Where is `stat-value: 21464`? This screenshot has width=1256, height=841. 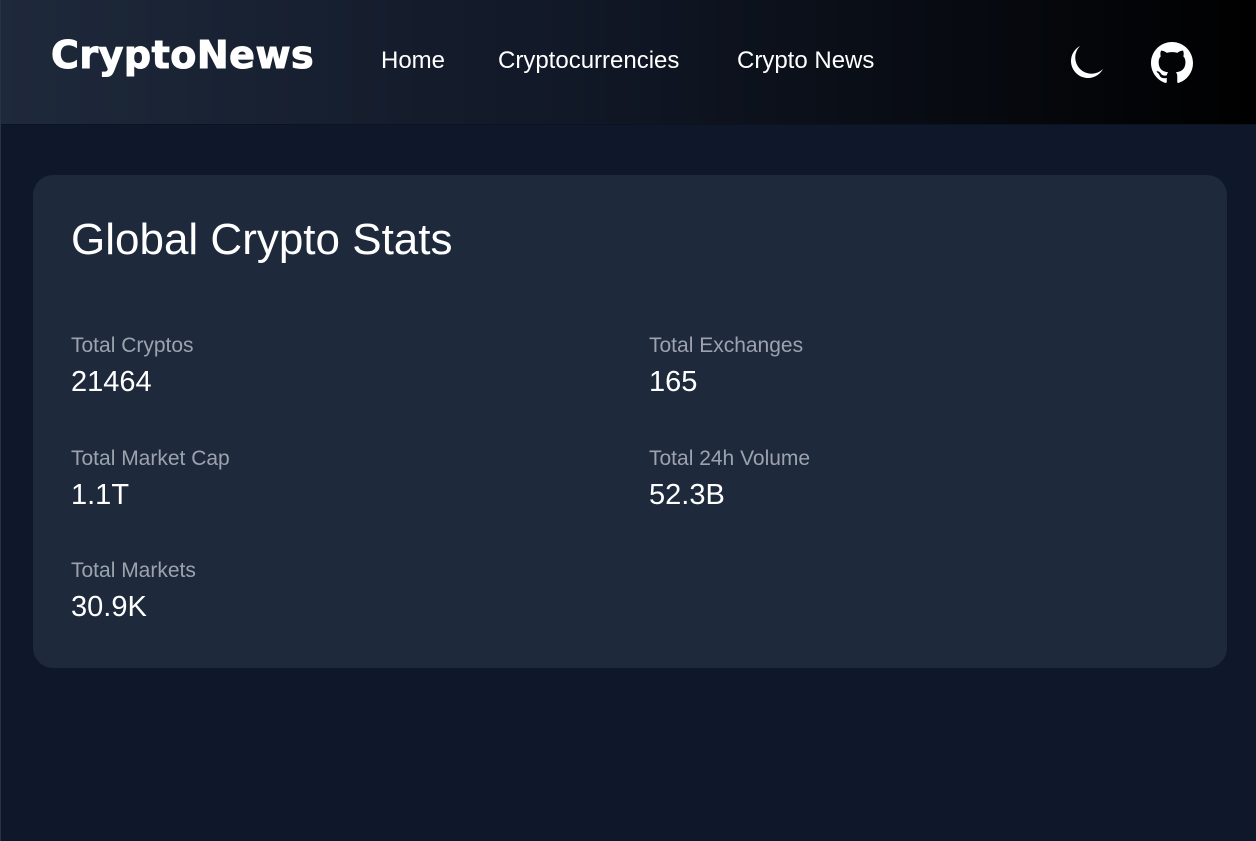 stat-value: 21464 is located at coordinates (111, 382).